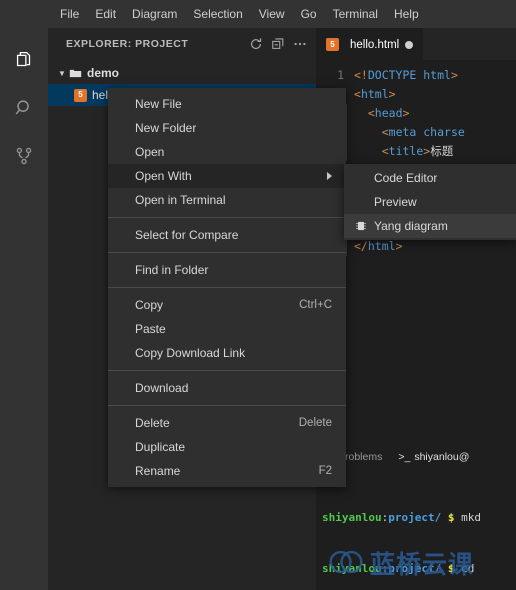 This screenshot has width=516, height=590. Describe the element at coordinates (272, 14) in the screenshot. I see `menu-view: View` at that location.